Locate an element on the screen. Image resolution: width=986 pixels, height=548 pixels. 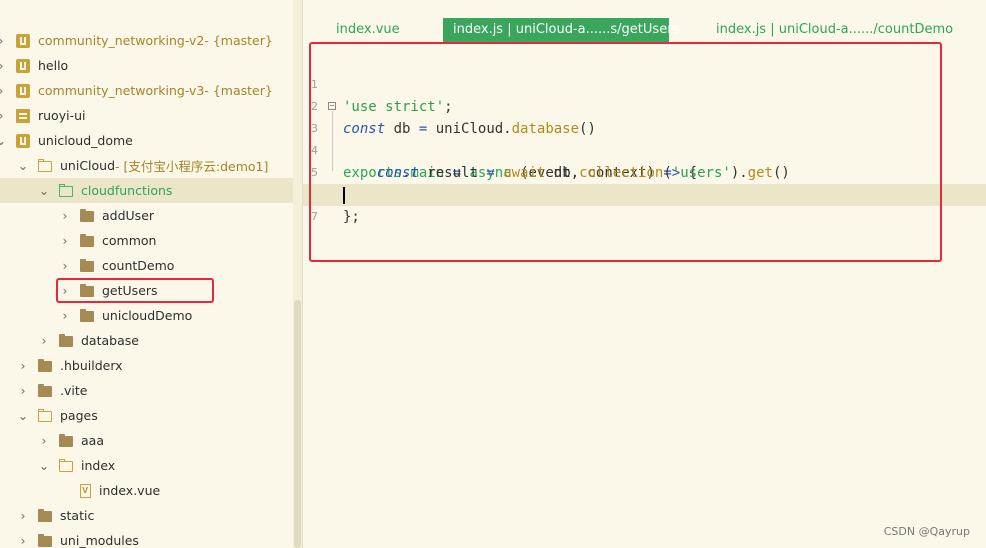
tree-item-uniclouddemo: › unicloudDemo is located at coordinates (146, 315).